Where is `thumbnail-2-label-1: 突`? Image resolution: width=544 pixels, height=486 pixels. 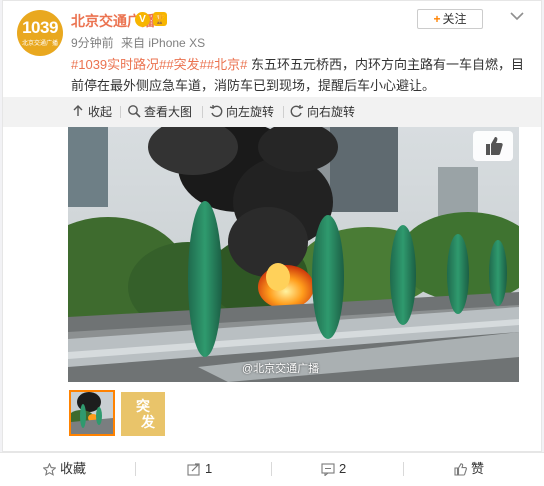 thumbnail-2-label-1: 突 is located at coordinates (143, 406).